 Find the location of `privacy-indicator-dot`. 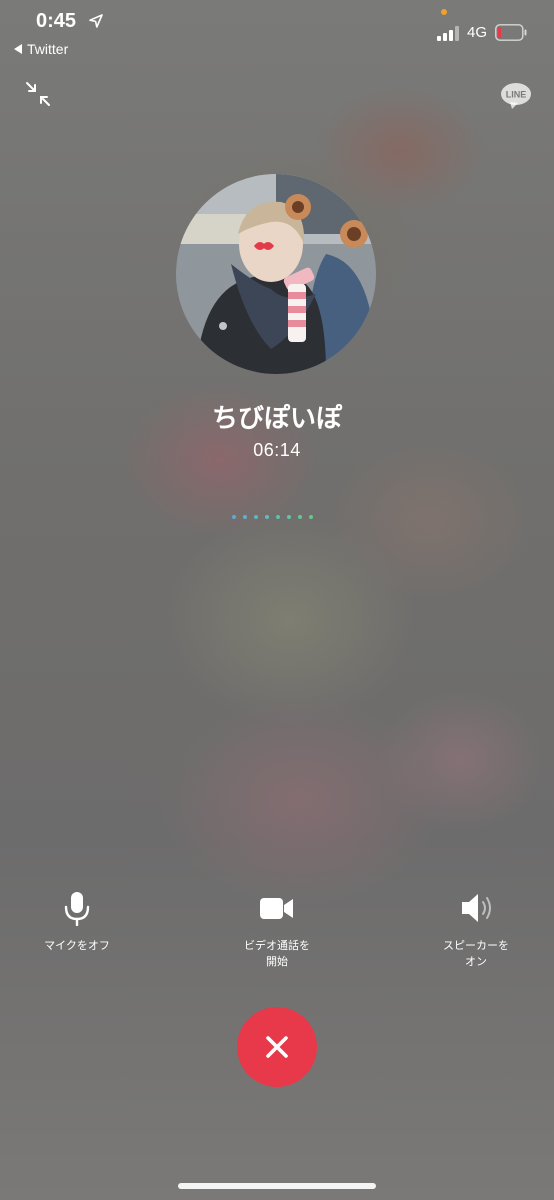

privacy-indicator-dot is located at coordinates (444, 12).